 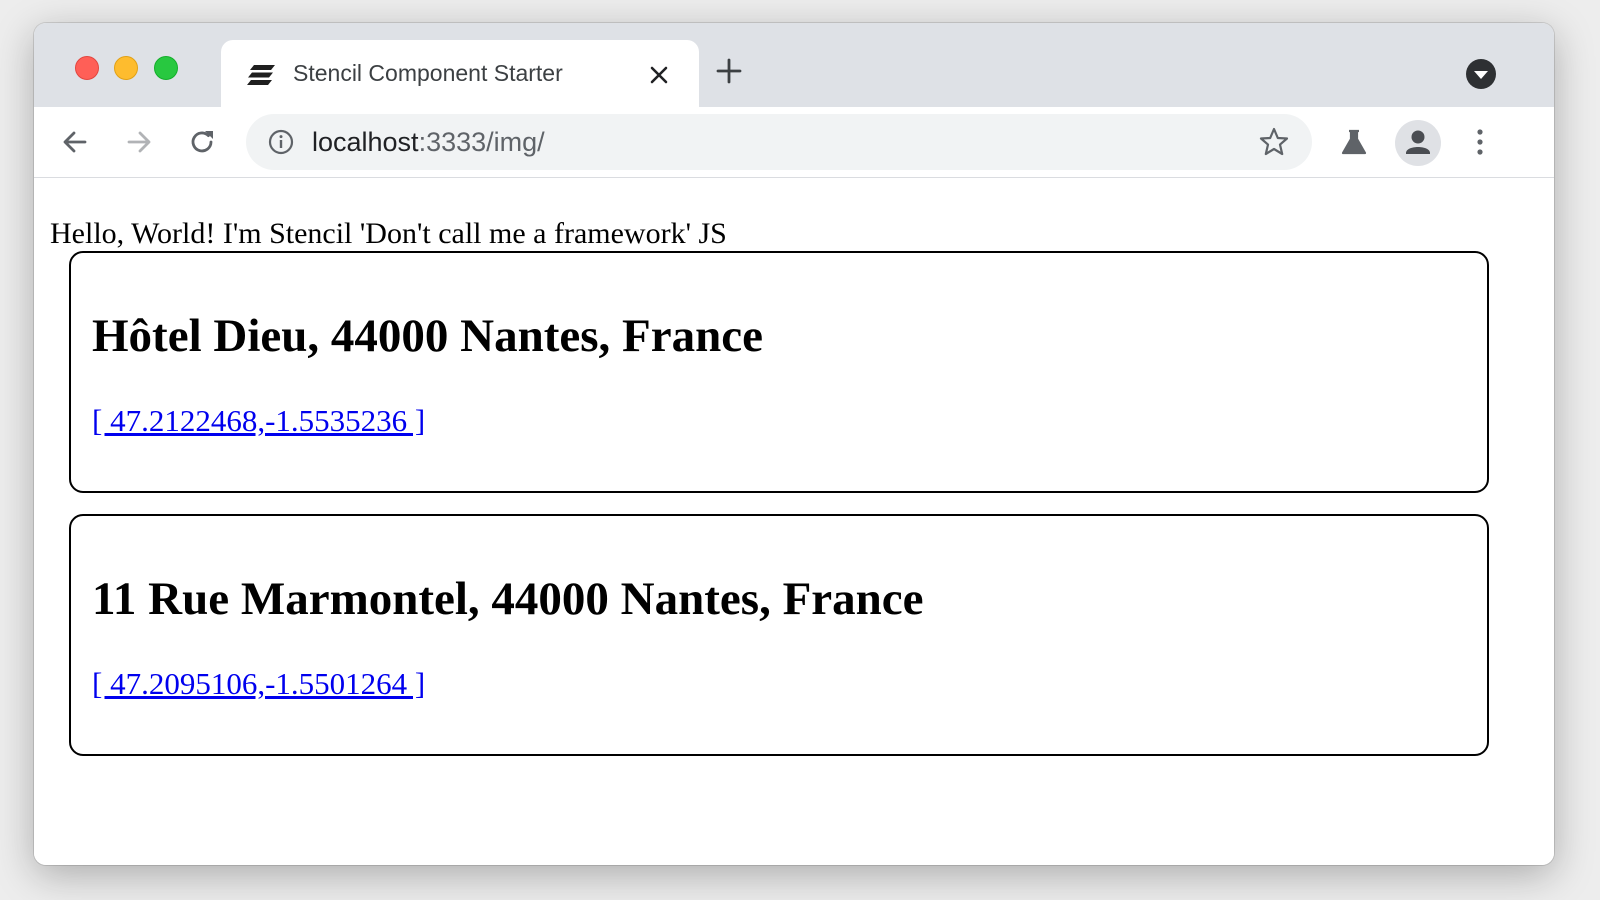 I want to click on url-text: localhost:3333/img/, so click(x=428, y=142).